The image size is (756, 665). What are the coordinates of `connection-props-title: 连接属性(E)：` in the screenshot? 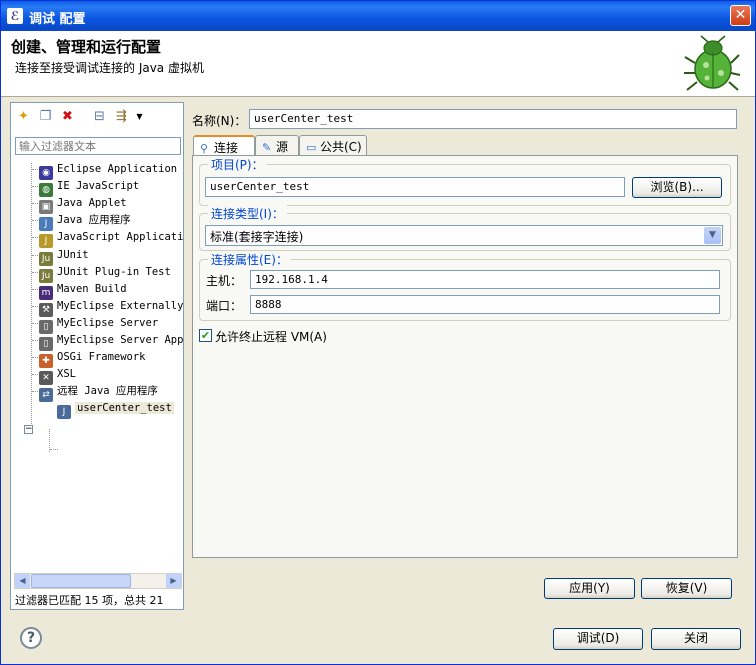 It's located at (249, 259).